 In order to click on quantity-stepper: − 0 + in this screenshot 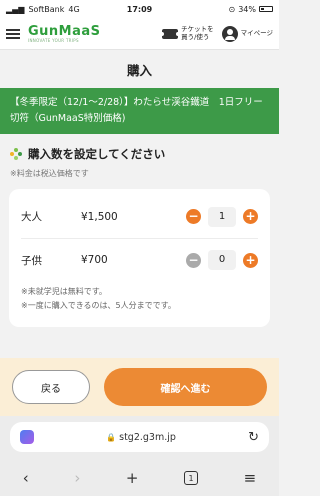, I will do `click(222, 260)`.